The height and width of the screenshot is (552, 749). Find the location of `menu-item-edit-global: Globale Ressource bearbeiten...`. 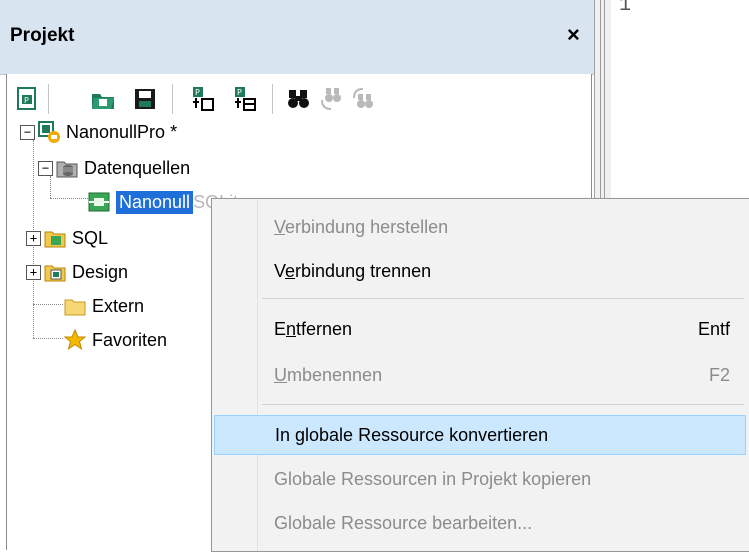

menu-item-edit-global: Globale Ressource bearbeiten... is located at coordinates (480, 523).